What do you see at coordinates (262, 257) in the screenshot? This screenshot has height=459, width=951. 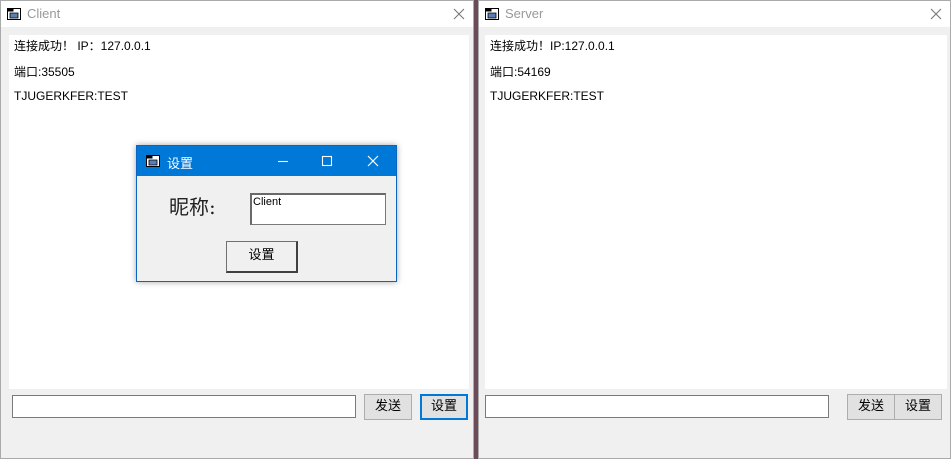 I see `confirm-settings-button: 设置` at bounding box center [262, 257].